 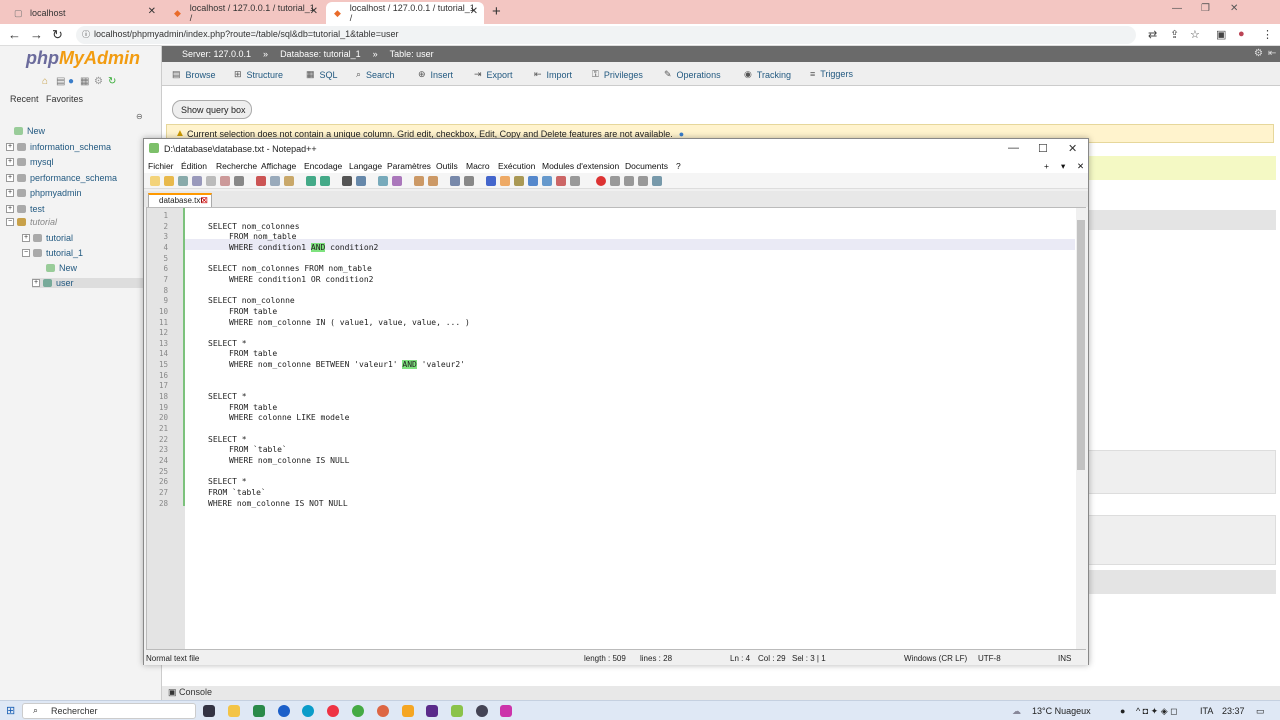 I want to click on menu-recherche: Recherche, so click(x=236, y=166).